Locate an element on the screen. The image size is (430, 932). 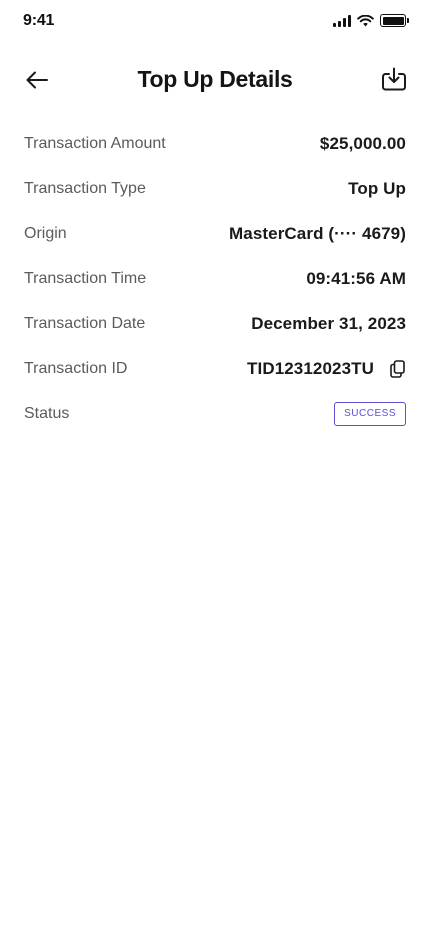
detail-label: Transaction ID is located at coordinates (76, 368).